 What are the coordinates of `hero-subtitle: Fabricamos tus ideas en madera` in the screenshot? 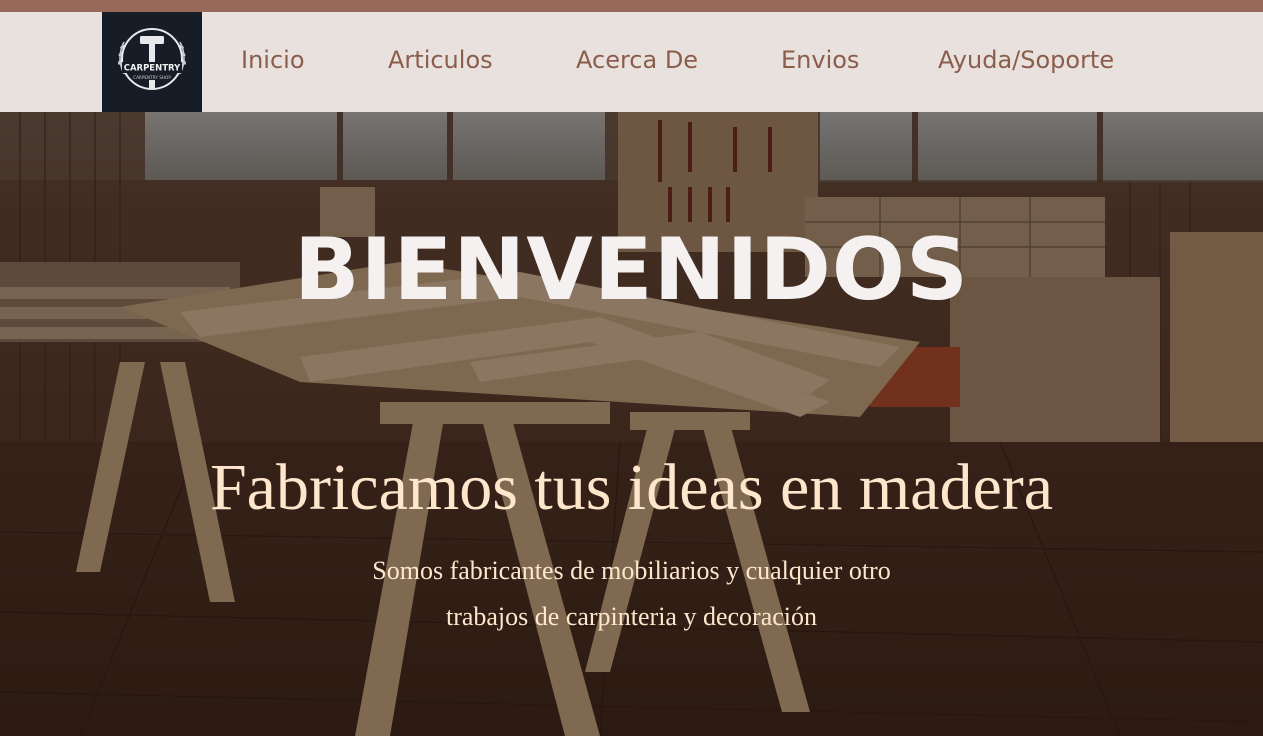 It's located at (631, 487).